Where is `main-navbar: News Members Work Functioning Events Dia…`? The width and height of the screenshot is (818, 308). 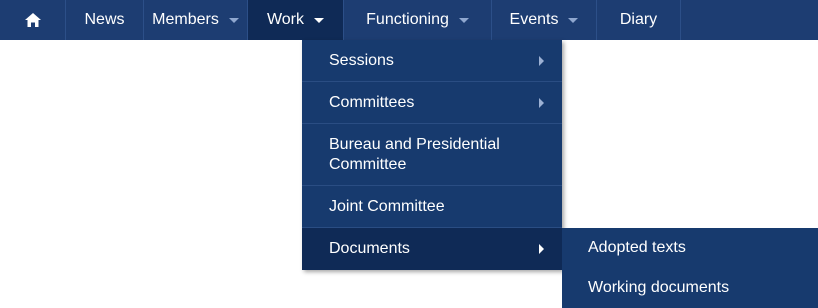 main-navbar: News Members Work Functioning Events Dia… is located at coordinates (409, 20).